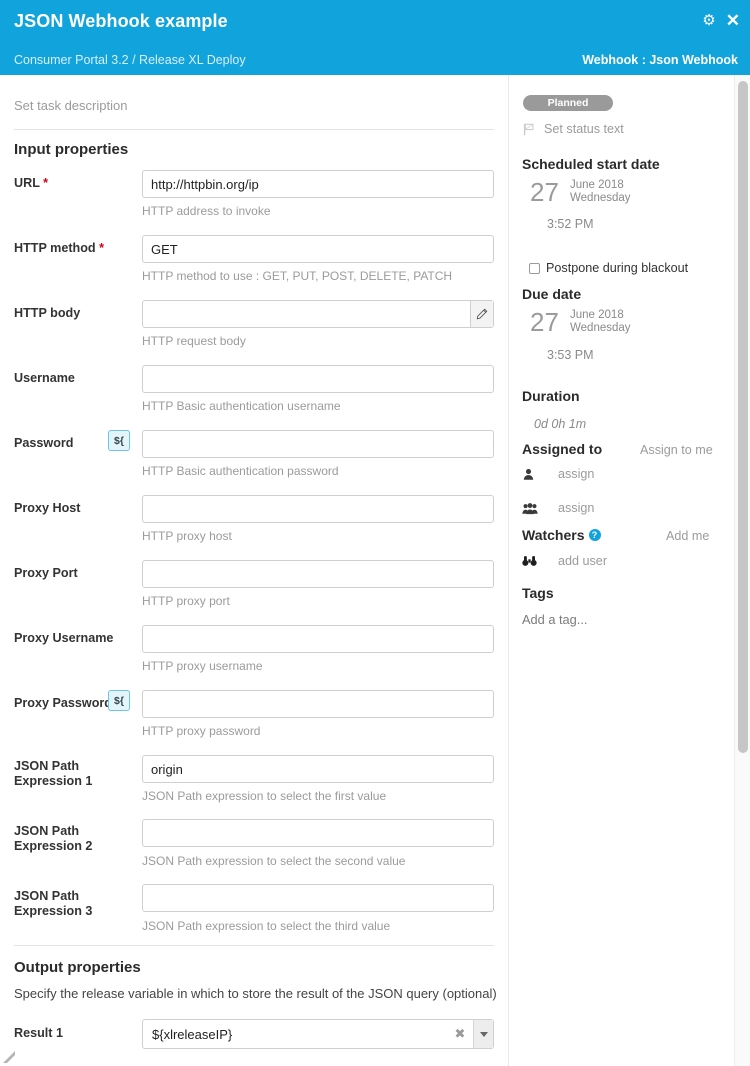 This screenshot has height=1066, width=750. I want to click on output-properties-heading: Output properties, so click(77, 967).